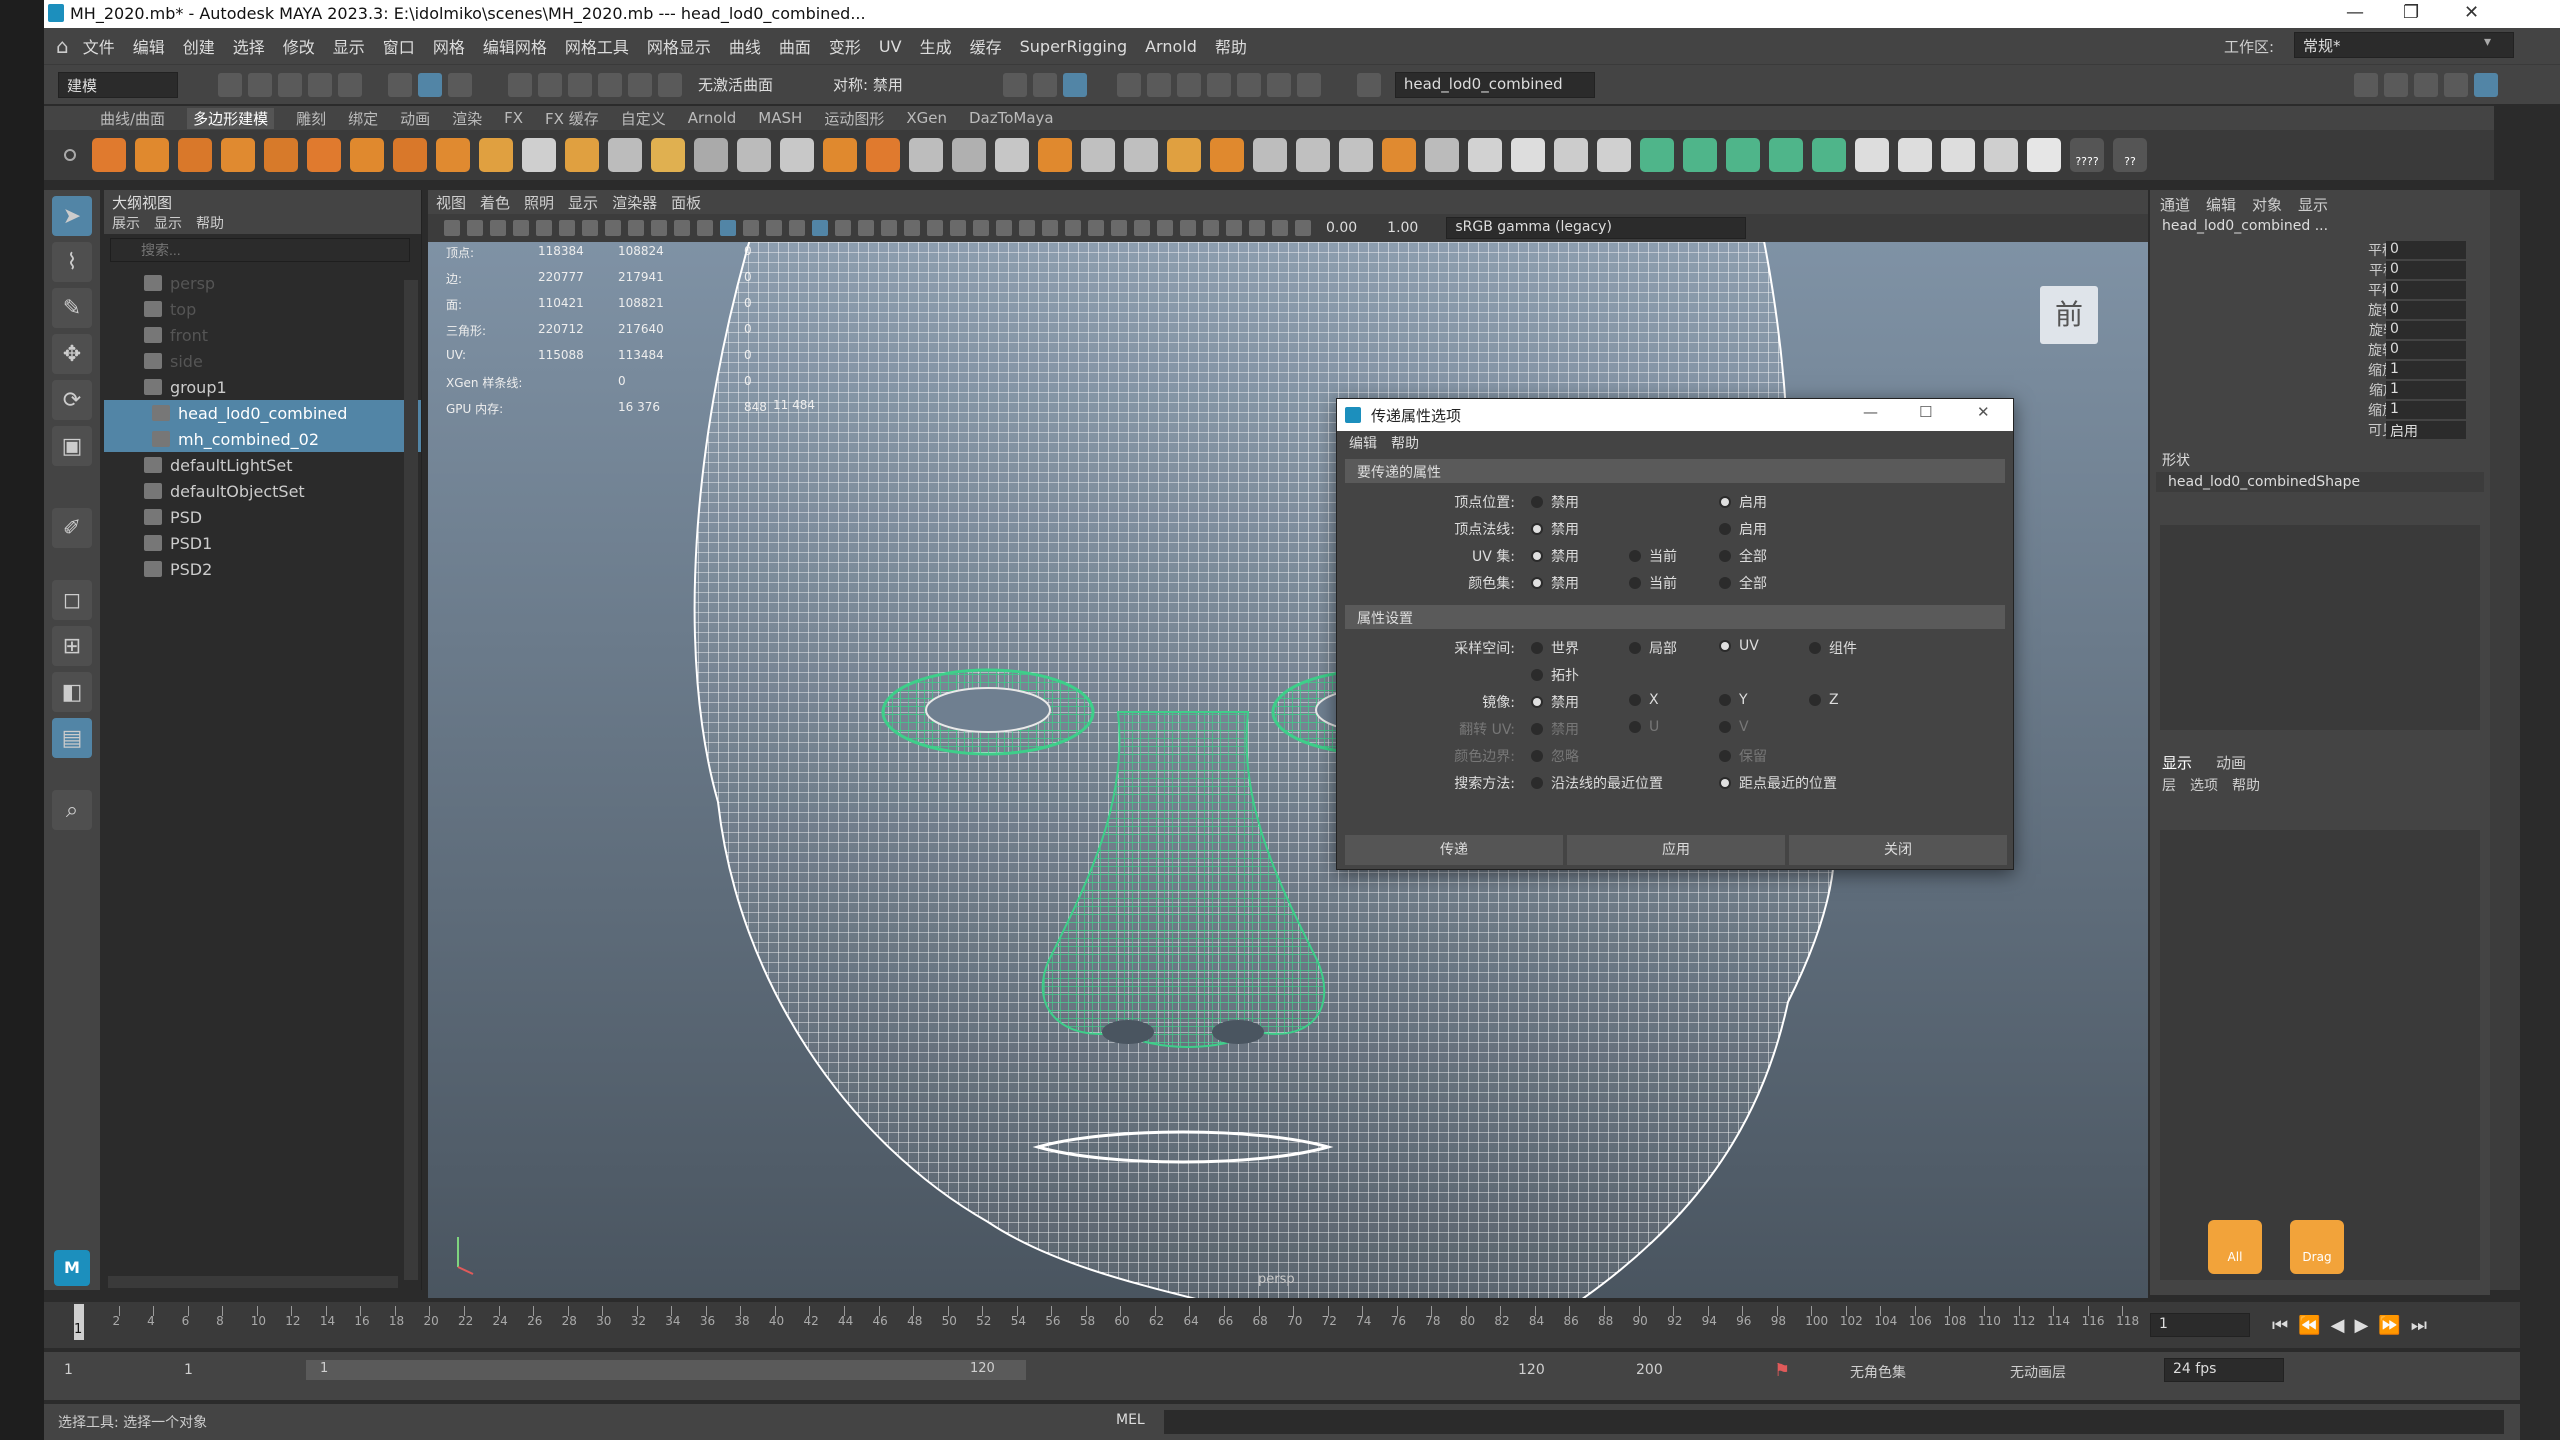 The height and width of the screenshot is (1440, 2560). I want to click on outliner-menu-display: 显示, so click(168, 223).